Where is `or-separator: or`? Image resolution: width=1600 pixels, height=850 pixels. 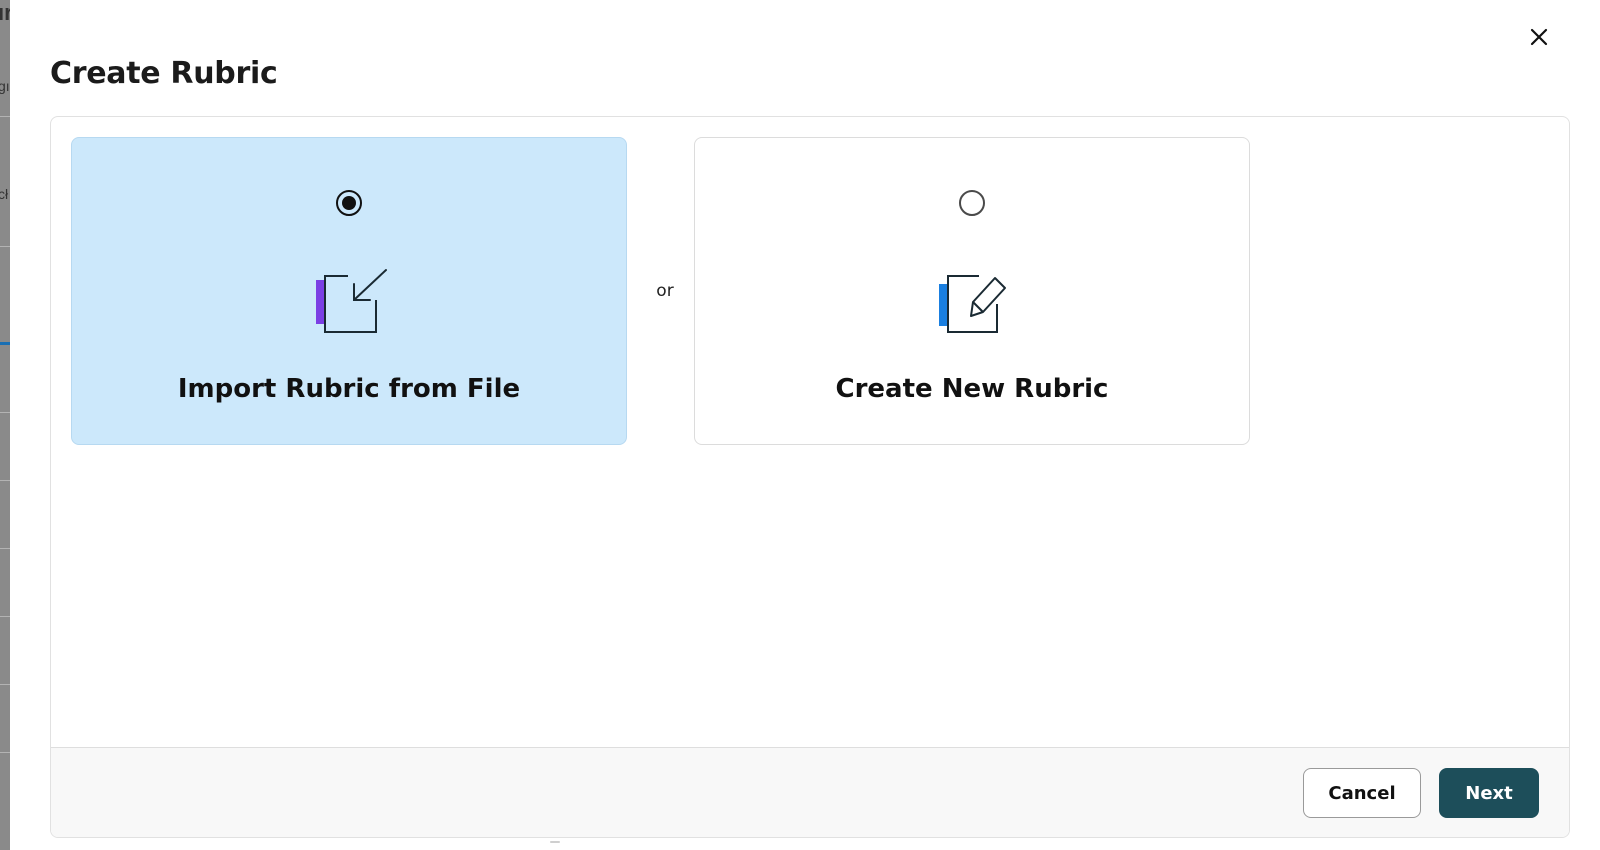
or-separator: or is located at coordinates (665, 291).